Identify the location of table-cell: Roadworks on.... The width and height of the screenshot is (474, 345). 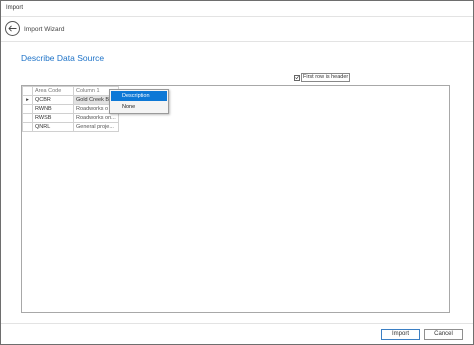
(96, 118).